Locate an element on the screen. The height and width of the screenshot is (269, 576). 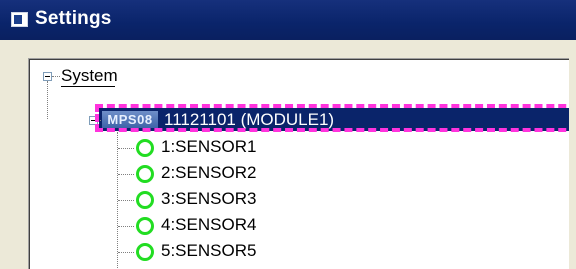
title-bar: Settings is located at coordinates (288, 20).